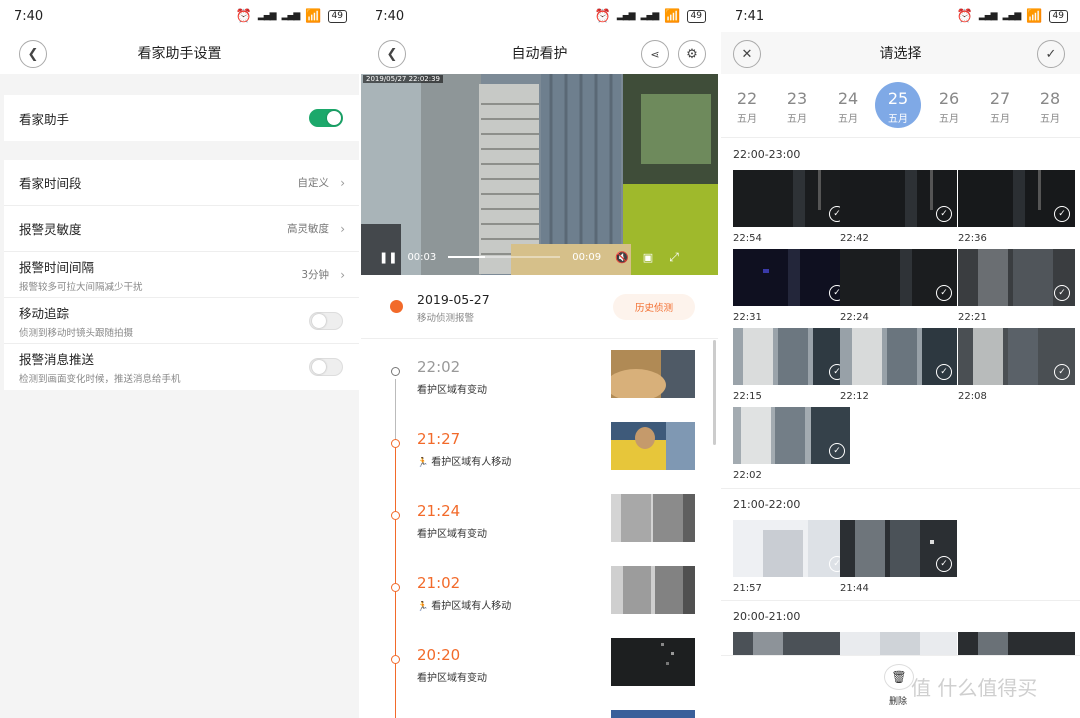 This screenshot has width=1080, height=718. I want to click on date-item: 23 五月, so click(797, 105).